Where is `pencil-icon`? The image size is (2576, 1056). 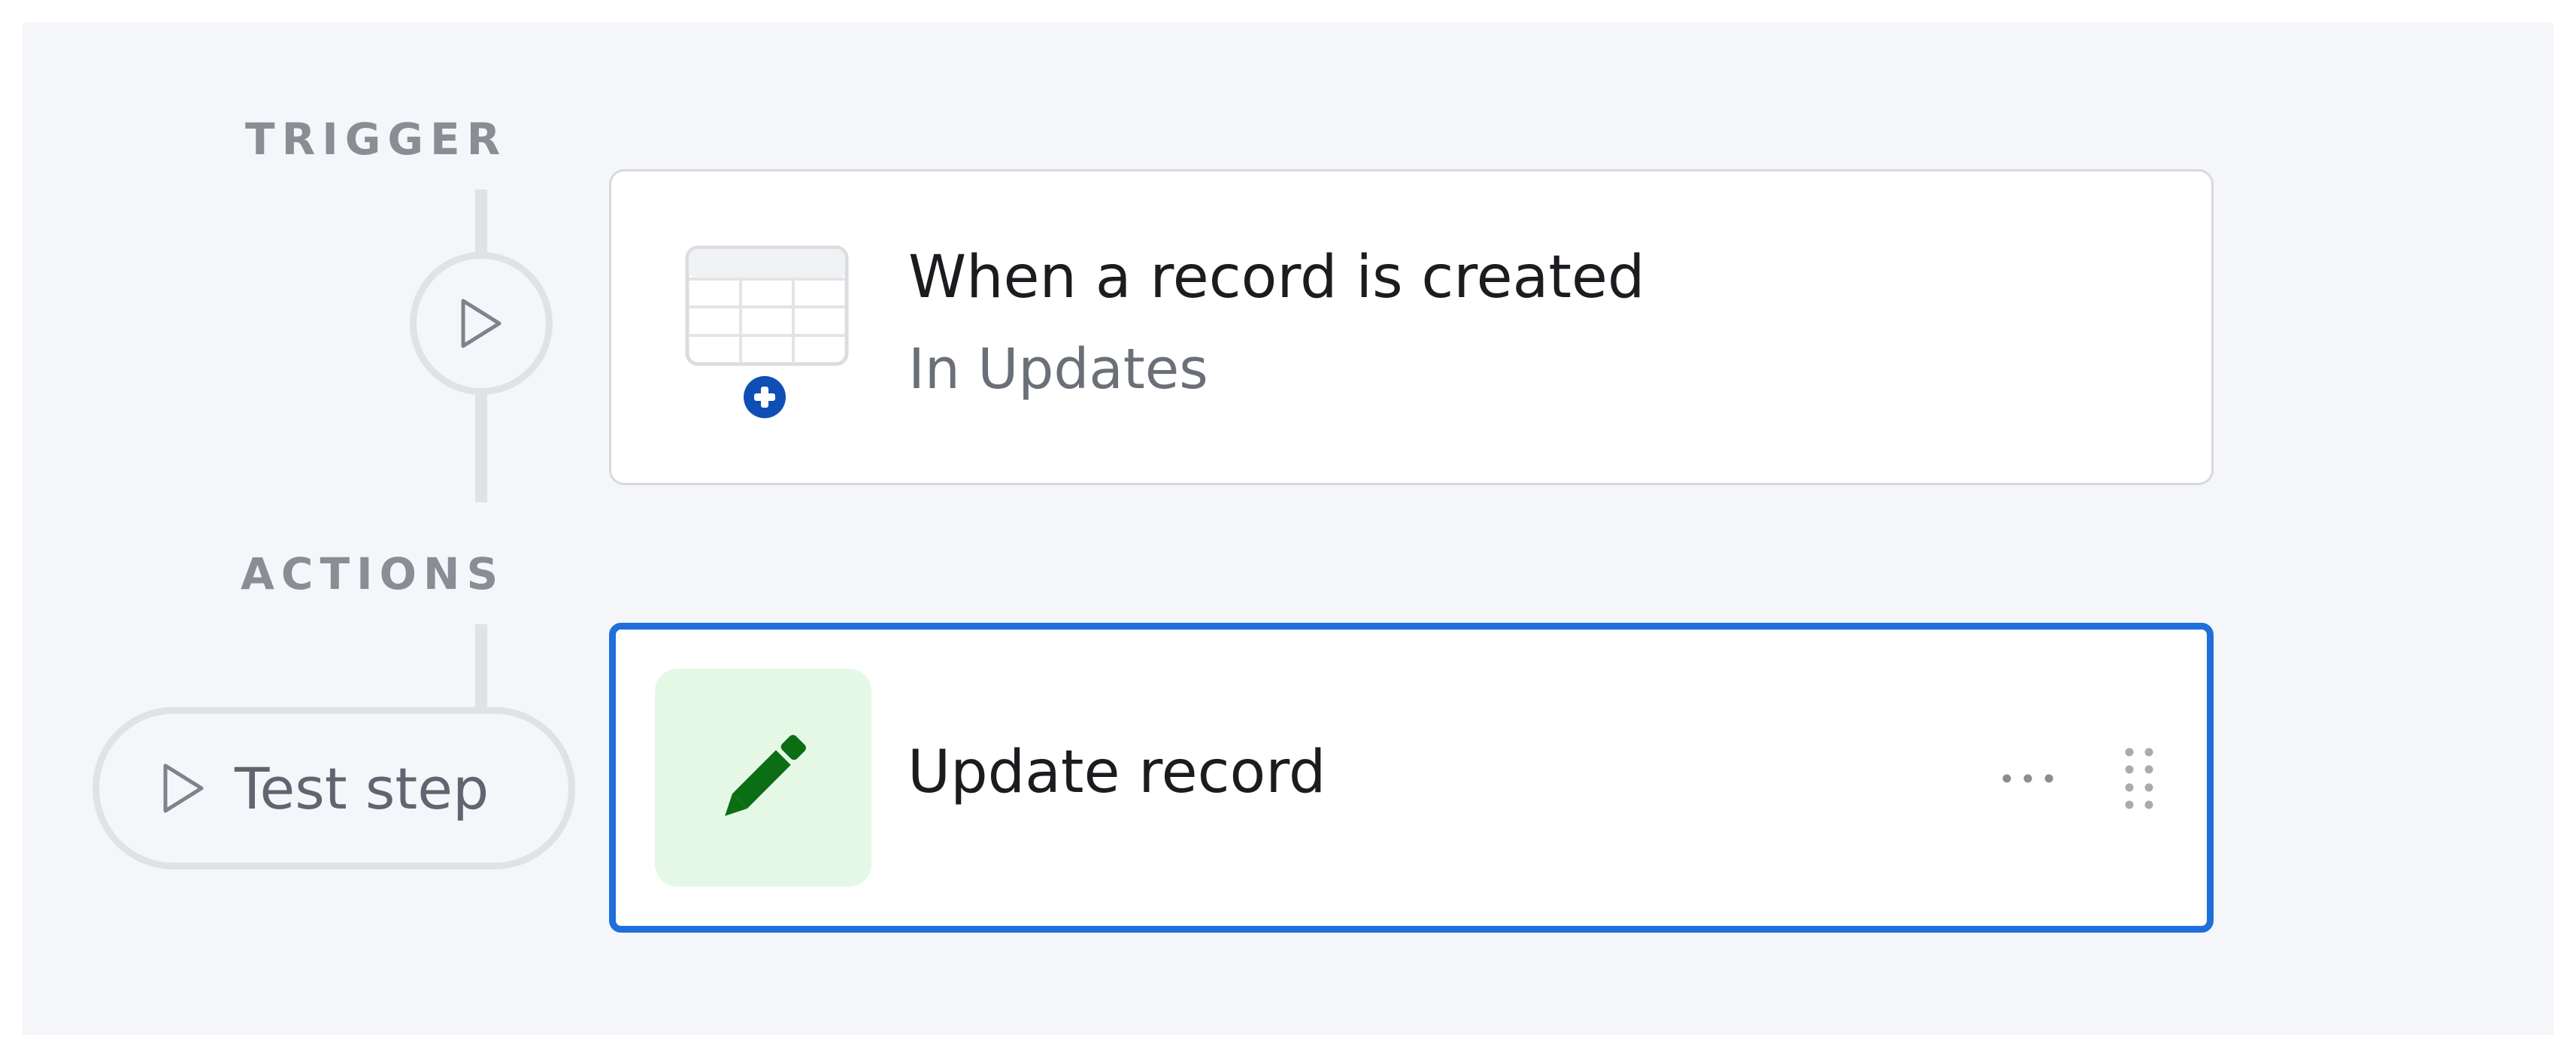 pencil-icon is located at coordinates (765, 775).